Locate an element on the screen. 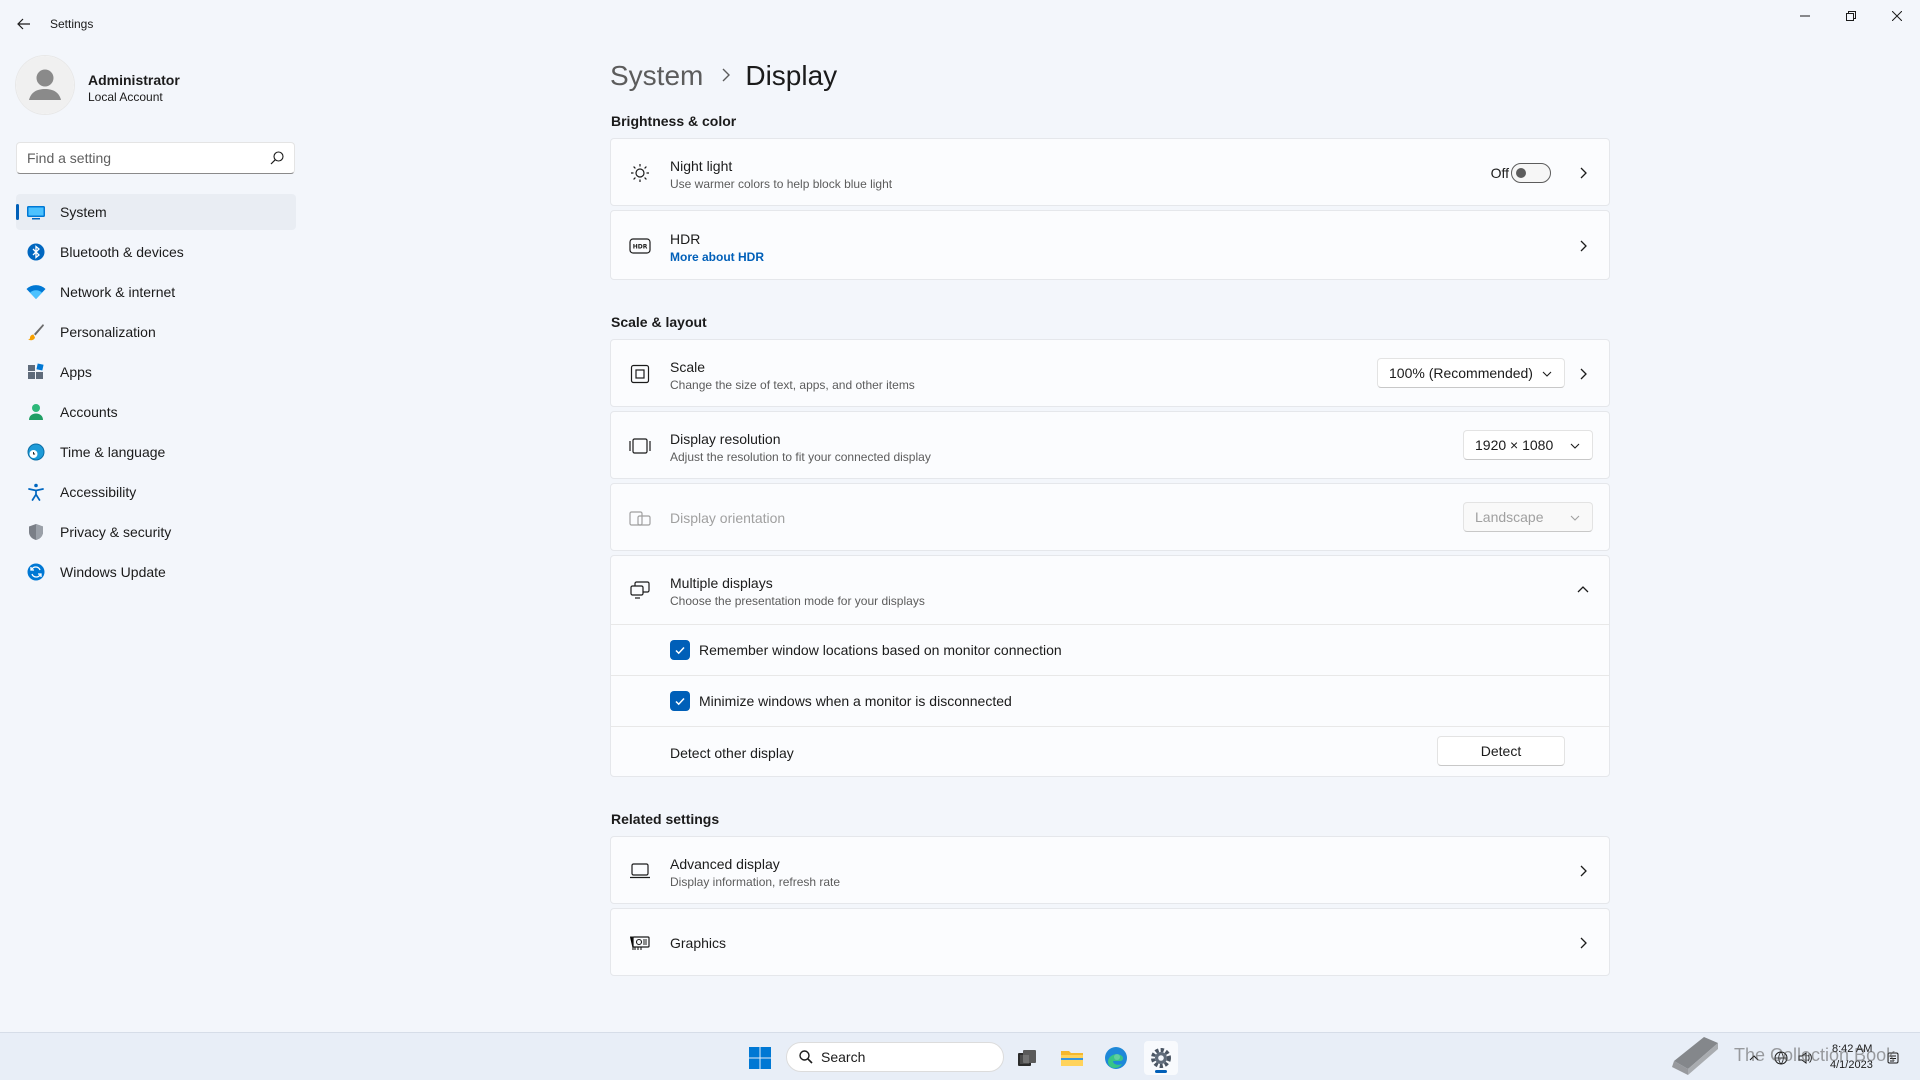  settings-app-button is located at coordinates (1161, 1058).